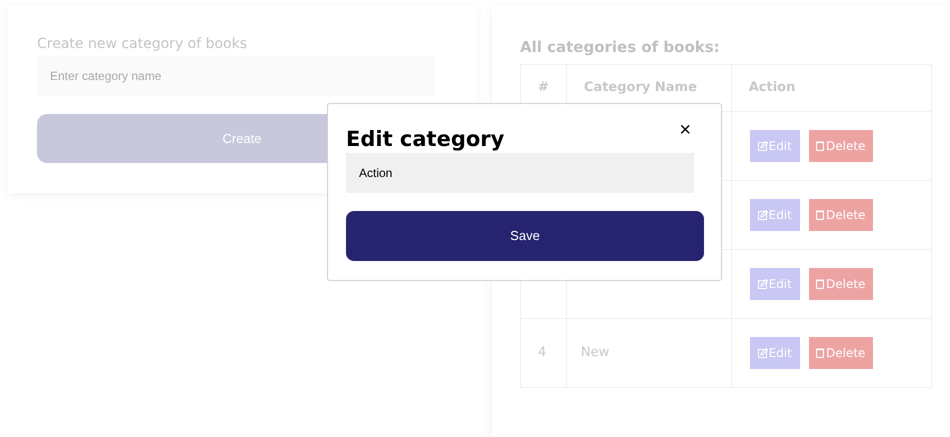  Describe the element at coordinates (142, 43) in the screenshot. I see `form-label: Create new category of books` at that location.